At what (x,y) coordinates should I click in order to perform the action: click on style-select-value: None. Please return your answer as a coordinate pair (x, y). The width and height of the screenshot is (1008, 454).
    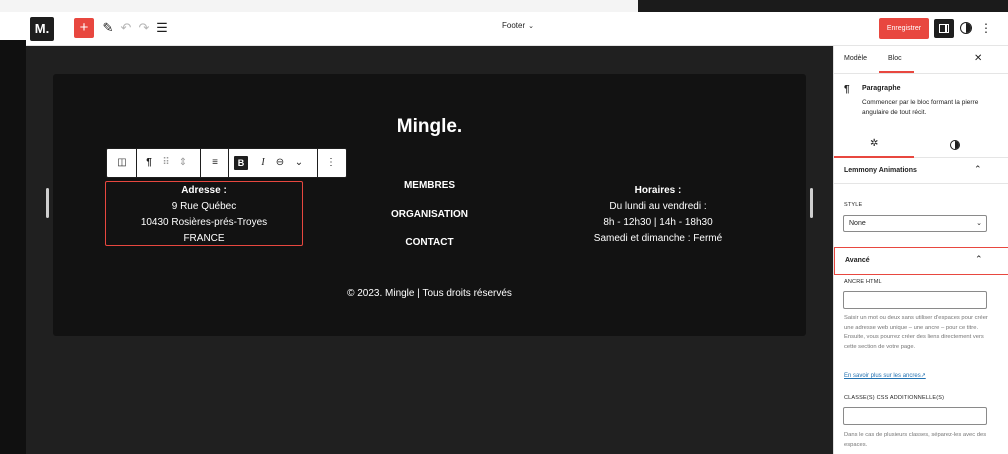
    Looking at the image, I should click on (857, 223).